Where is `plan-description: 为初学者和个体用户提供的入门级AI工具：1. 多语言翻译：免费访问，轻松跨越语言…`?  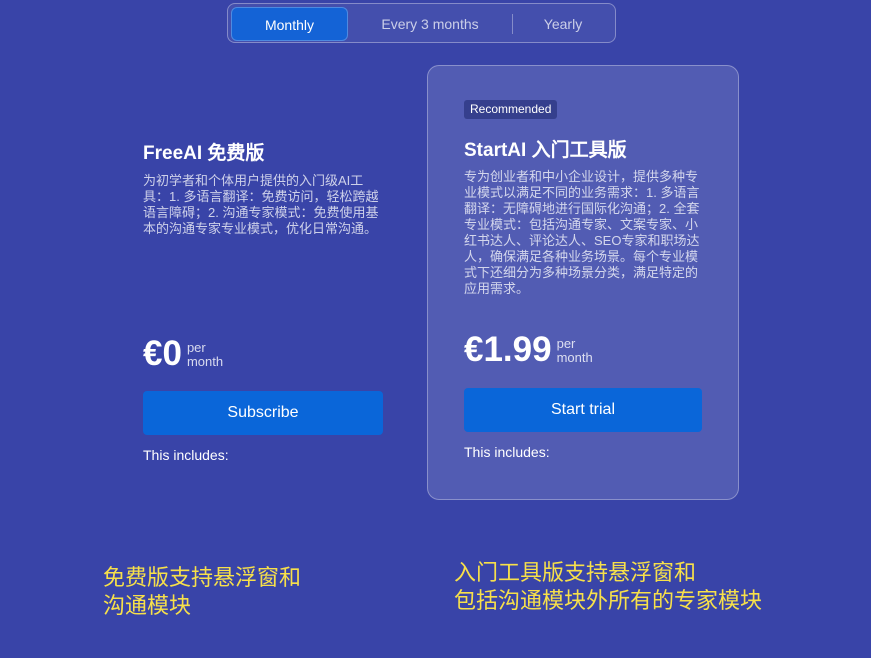 plan-description: 为初学者和个体用户提供的入门级AI工具：1. 多语言翻译：免费访问，轻松跨越语言… is located at coordinates (261, 204).